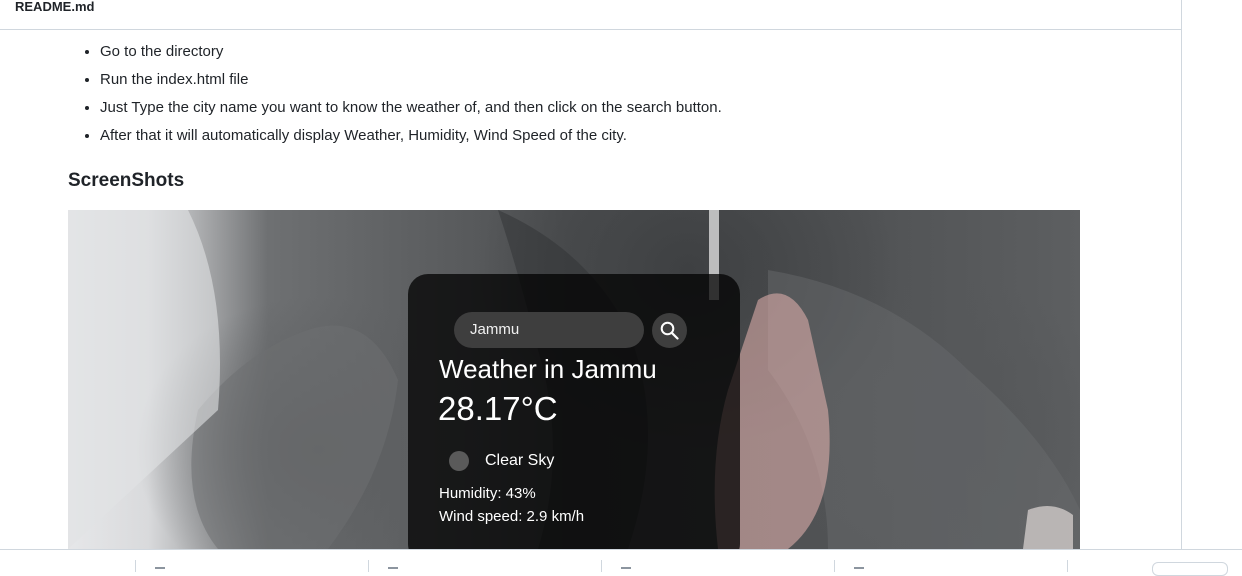  I want to click on list-item: Run the index.html file, so click(590, 80).